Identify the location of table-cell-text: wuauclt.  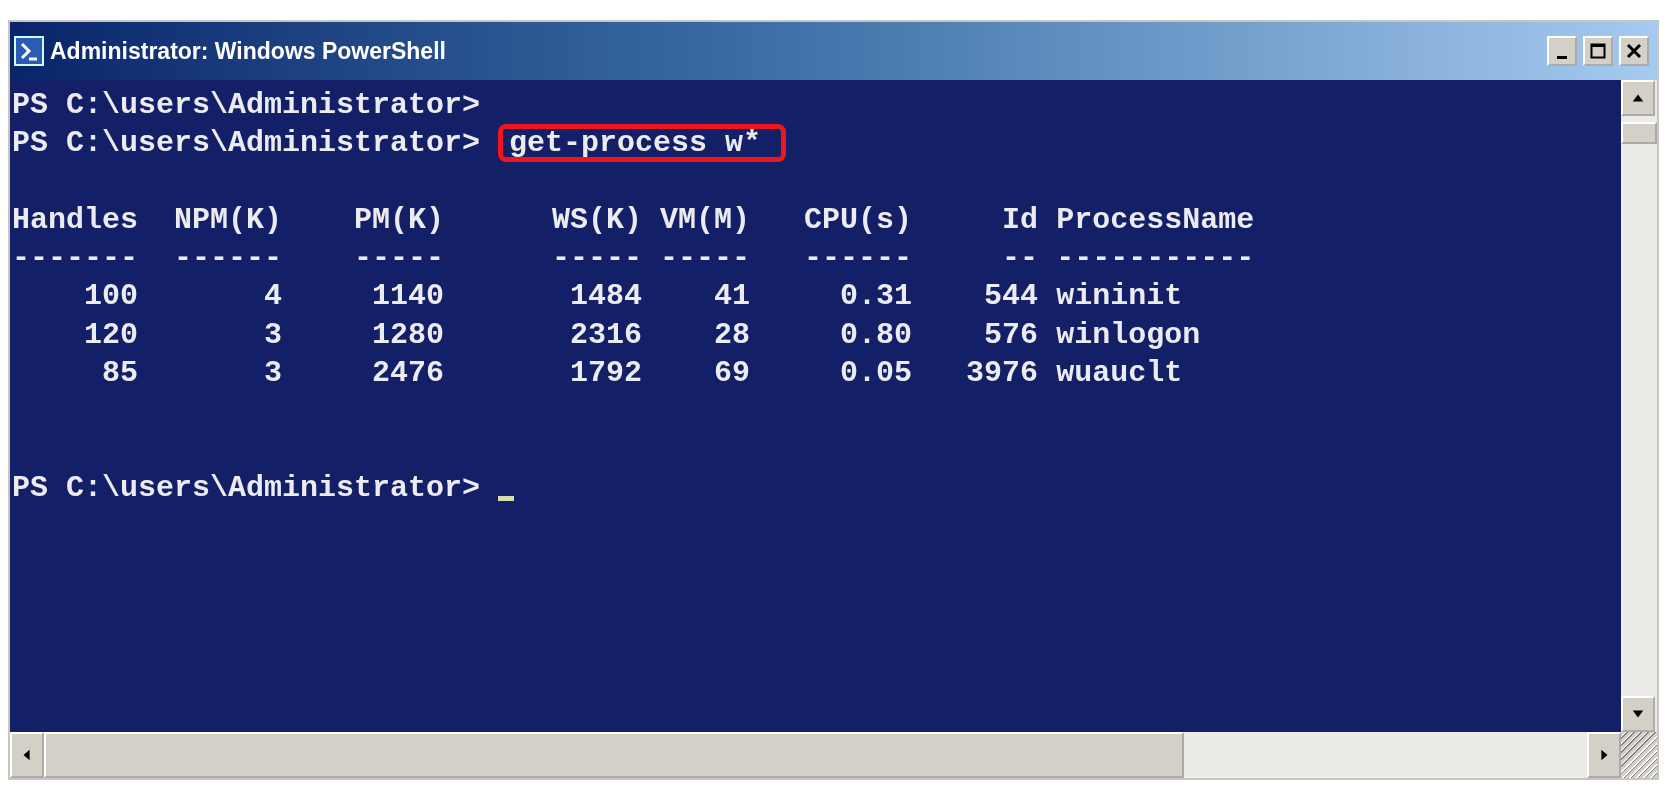
(1119, 374).